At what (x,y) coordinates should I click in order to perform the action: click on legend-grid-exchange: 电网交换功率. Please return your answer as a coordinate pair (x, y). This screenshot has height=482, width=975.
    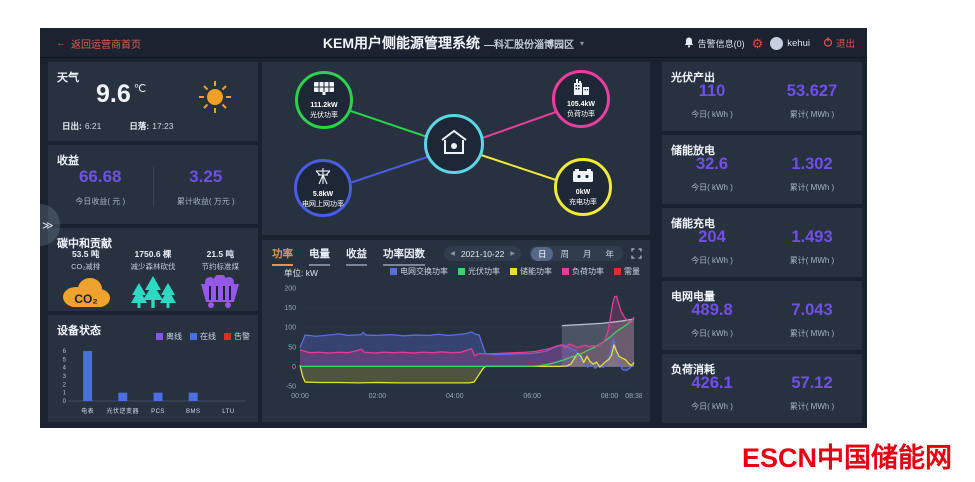
    Looking at the image, I should click on (419, 271).